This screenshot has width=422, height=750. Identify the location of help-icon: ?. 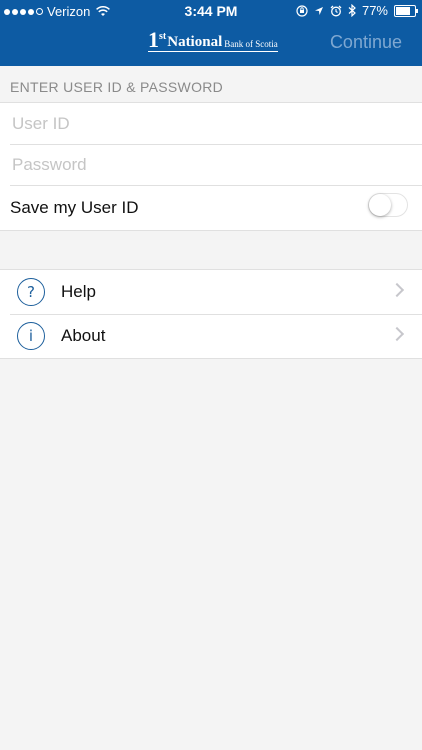
(31, 292).